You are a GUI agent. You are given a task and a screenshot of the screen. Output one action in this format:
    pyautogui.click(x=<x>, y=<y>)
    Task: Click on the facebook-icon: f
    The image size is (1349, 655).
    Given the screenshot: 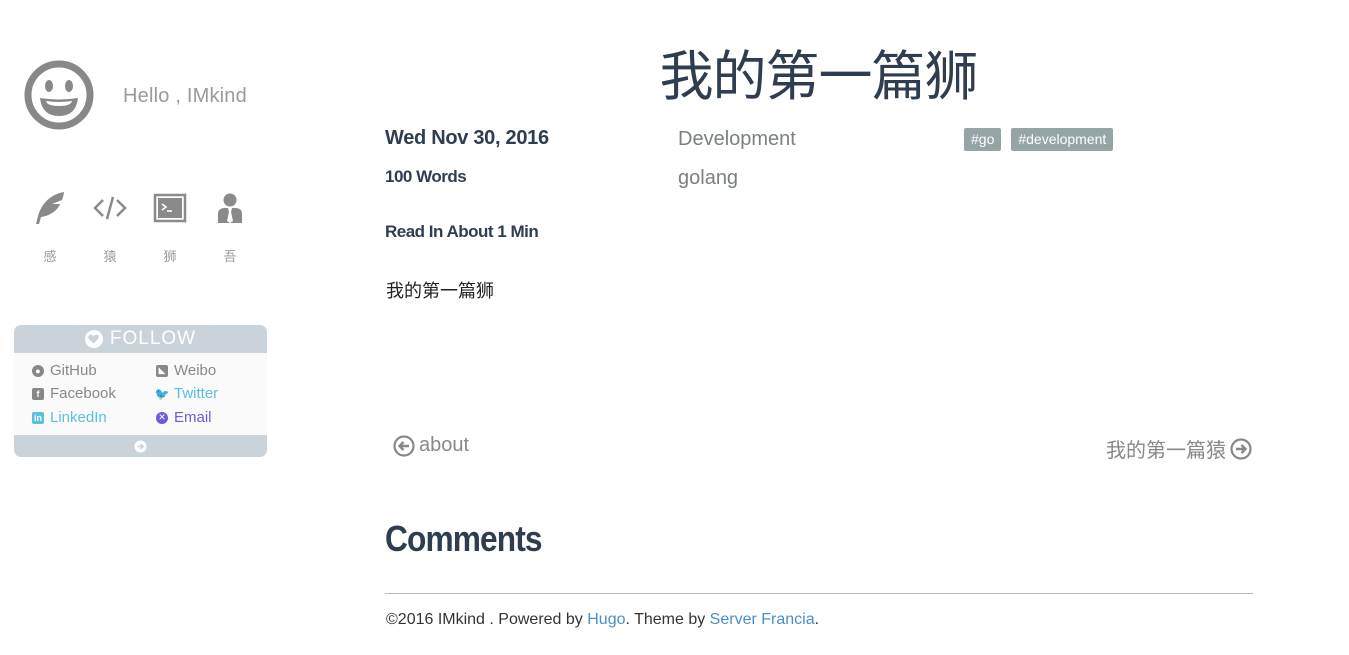 What is the action you would take?
    pyautogui.click(x=38, y=393)
    